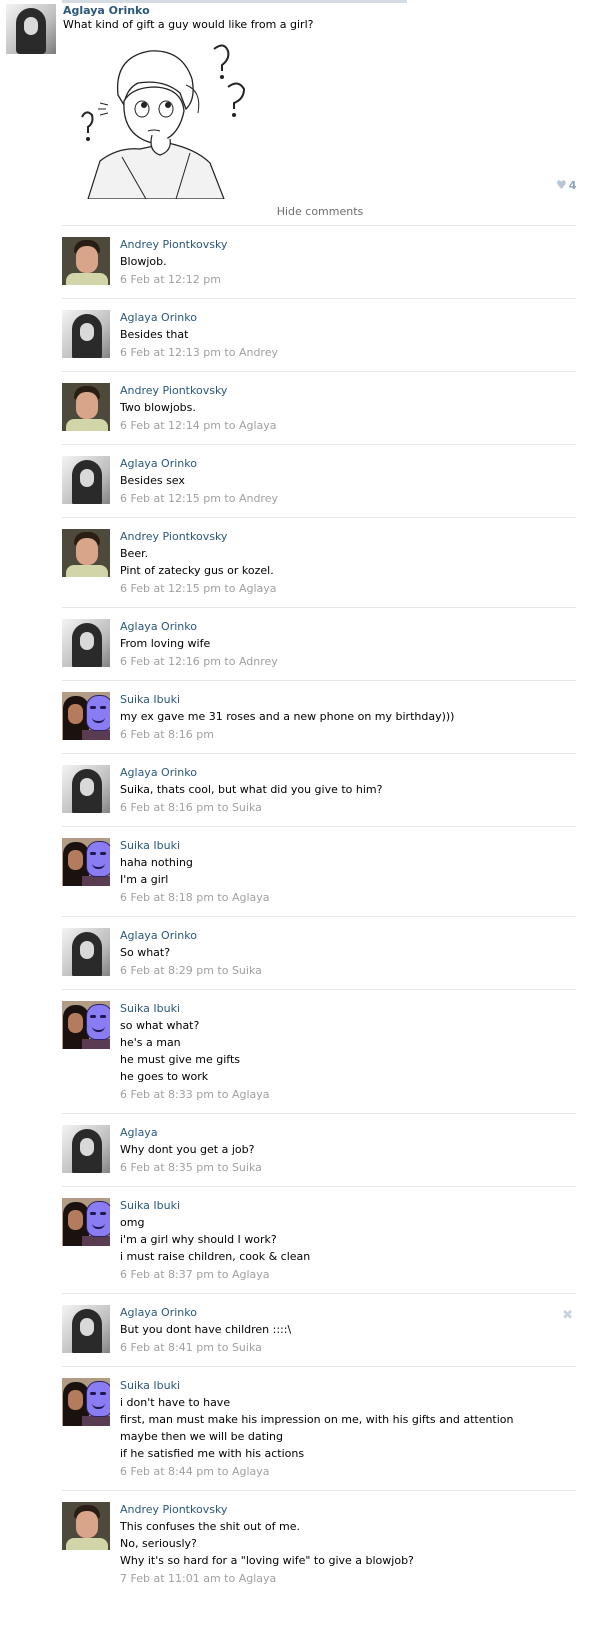 The image size is (610, 1644). I want to click on post-author-name: Aglaya Orinko, so click(106, 10).